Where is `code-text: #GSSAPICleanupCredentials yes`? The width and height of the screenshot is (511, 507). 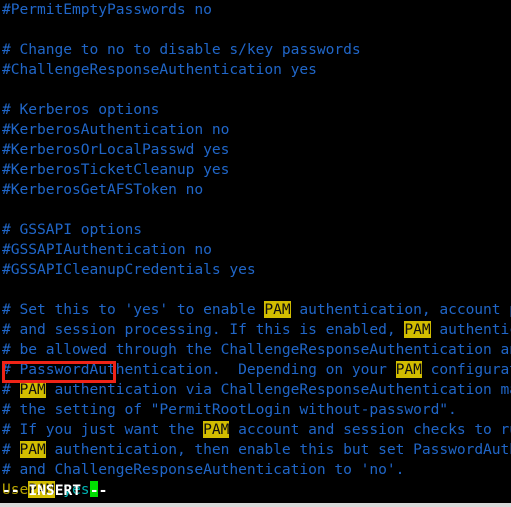
code-text: #GSSAPICleanupCredentials yes is located at coordinates (129, 269).